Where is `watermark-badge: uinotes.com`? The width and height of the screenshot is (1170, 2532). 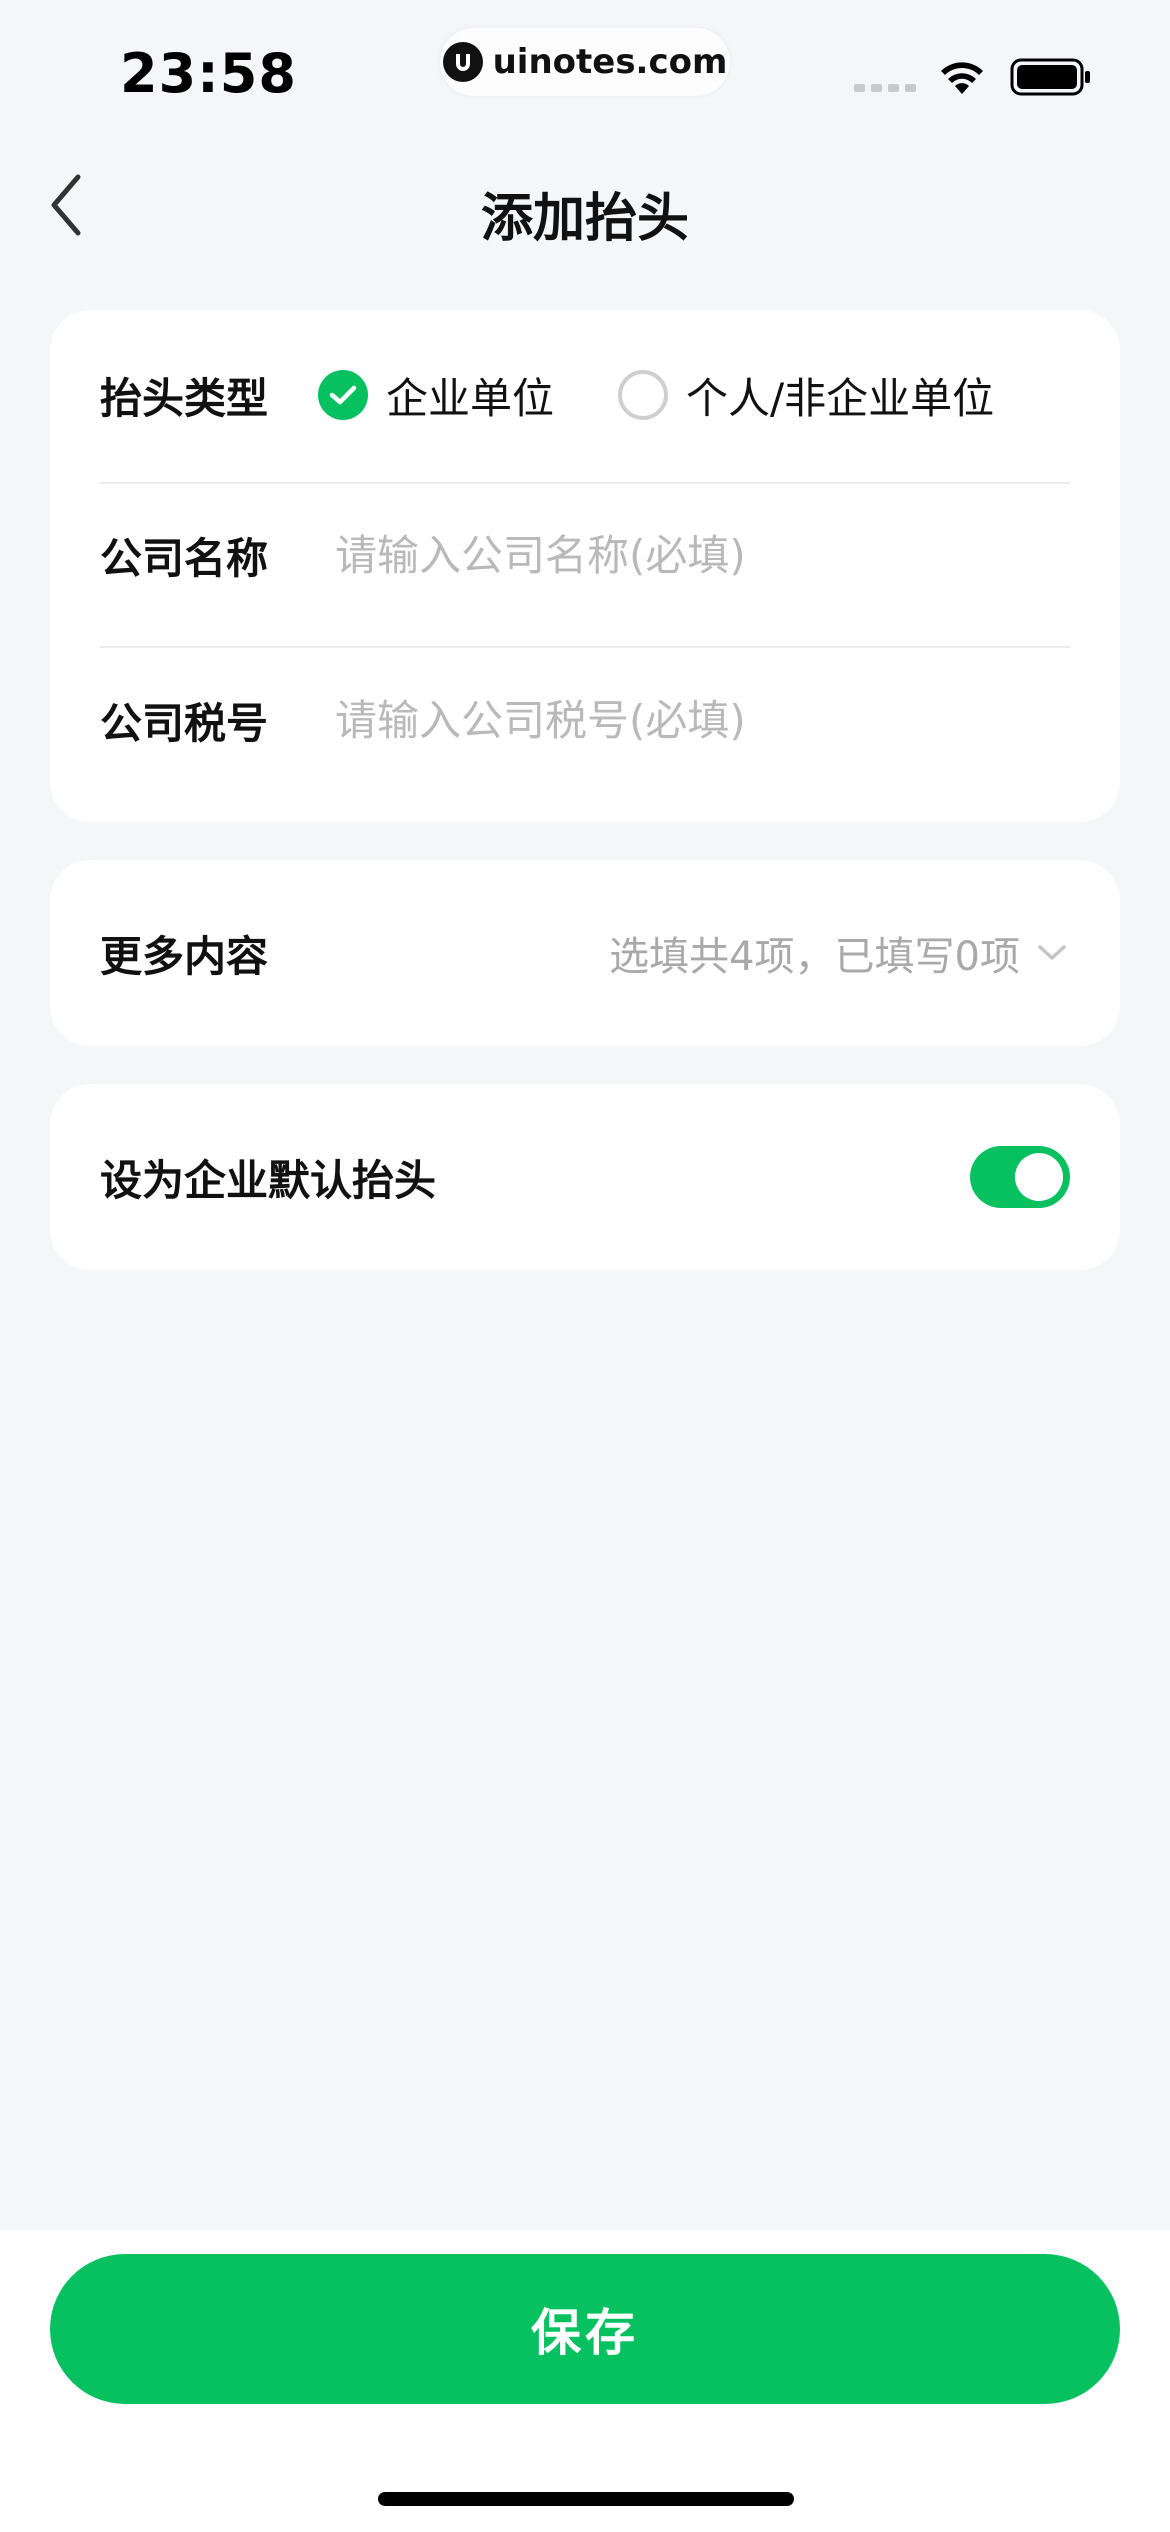 watermark-badge: uinotes.com is located at coordinates (585, 62).